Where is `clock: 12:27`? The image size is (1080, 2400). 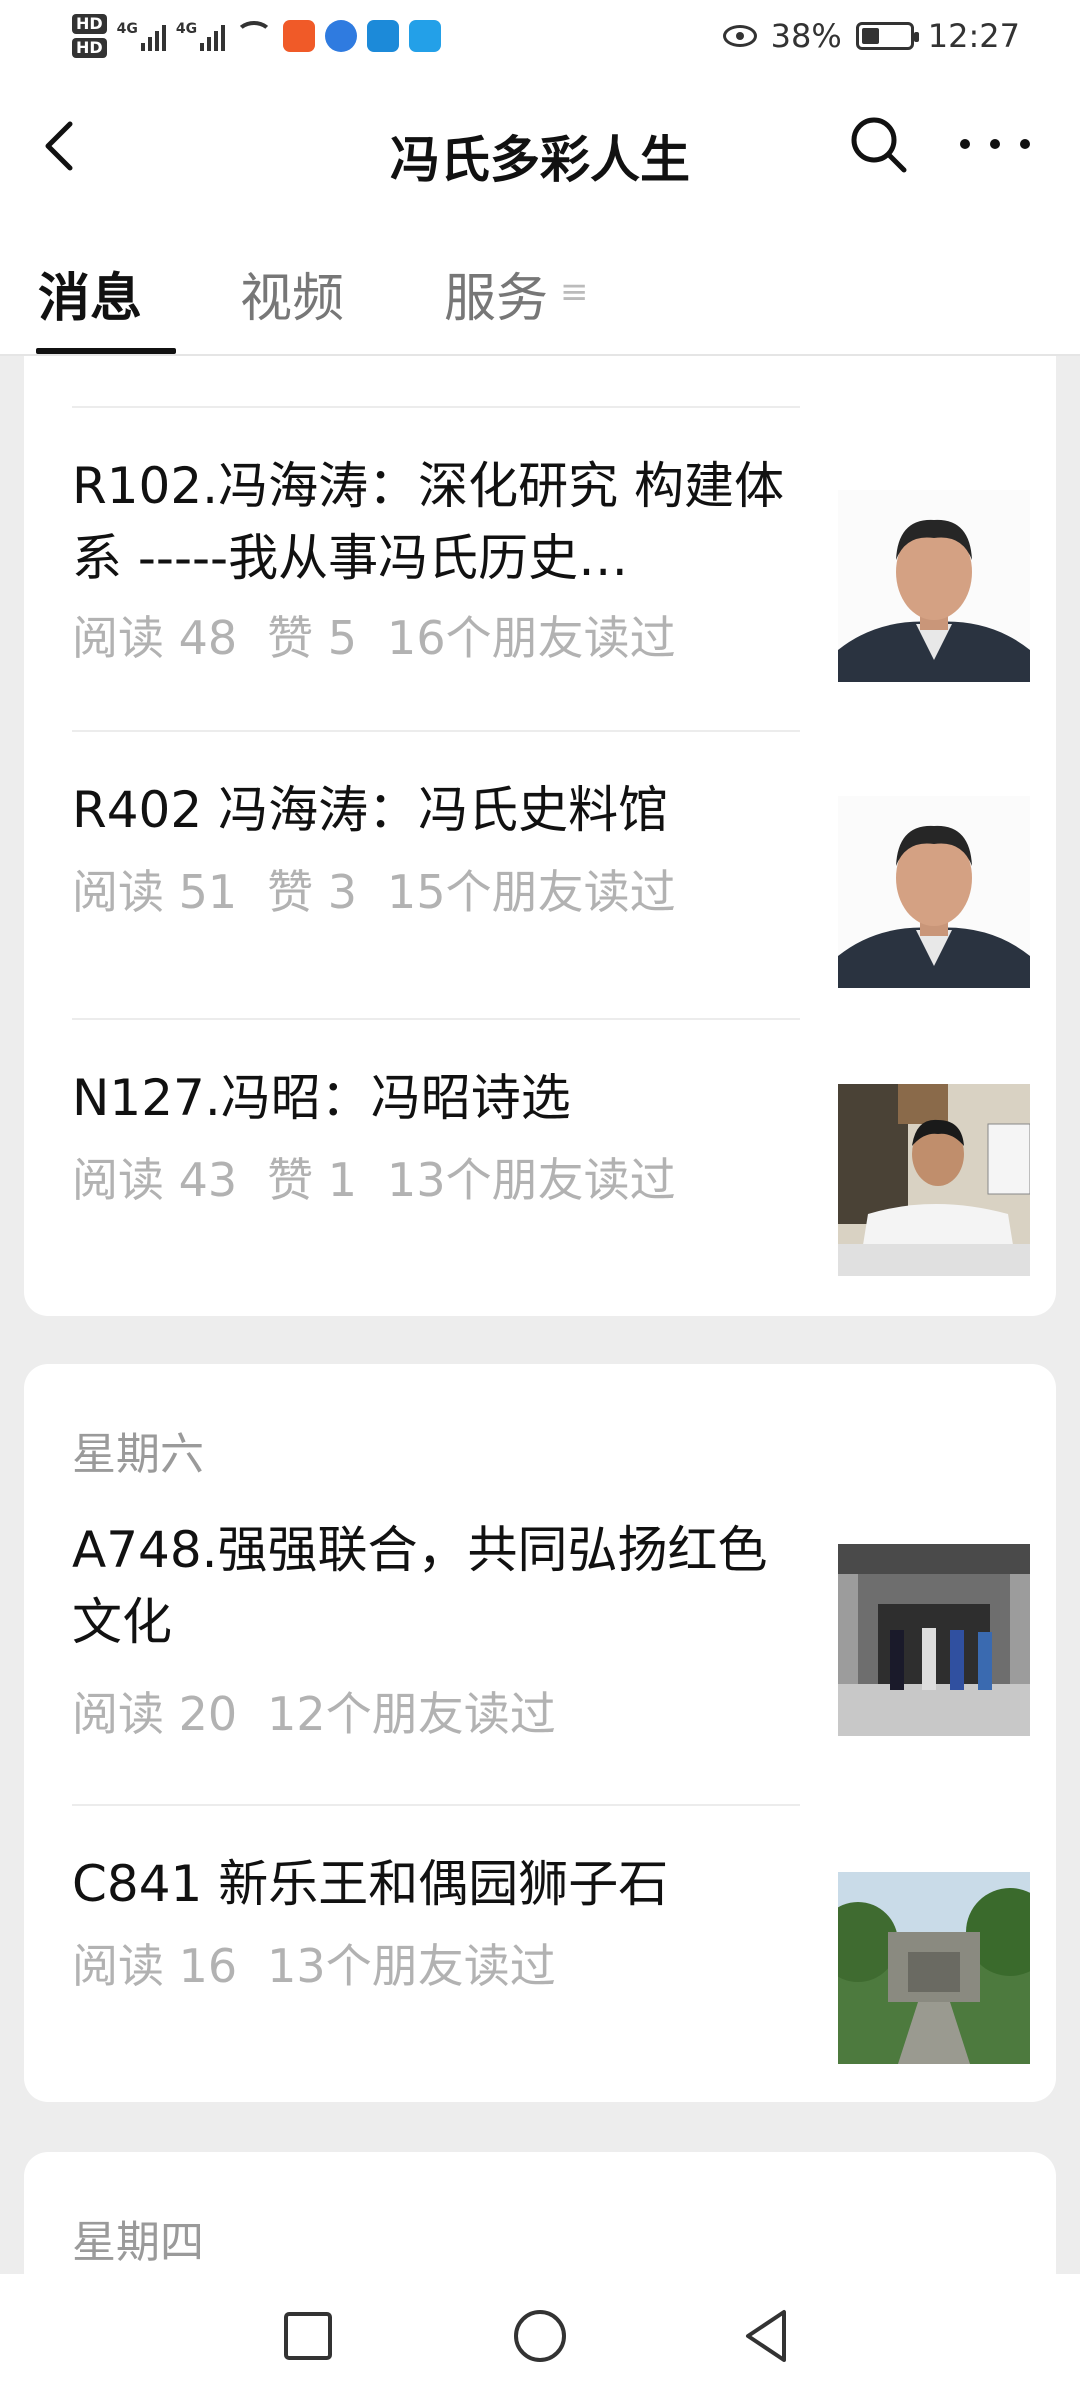 clock: 12:27 is located at coordinates (973, 36).